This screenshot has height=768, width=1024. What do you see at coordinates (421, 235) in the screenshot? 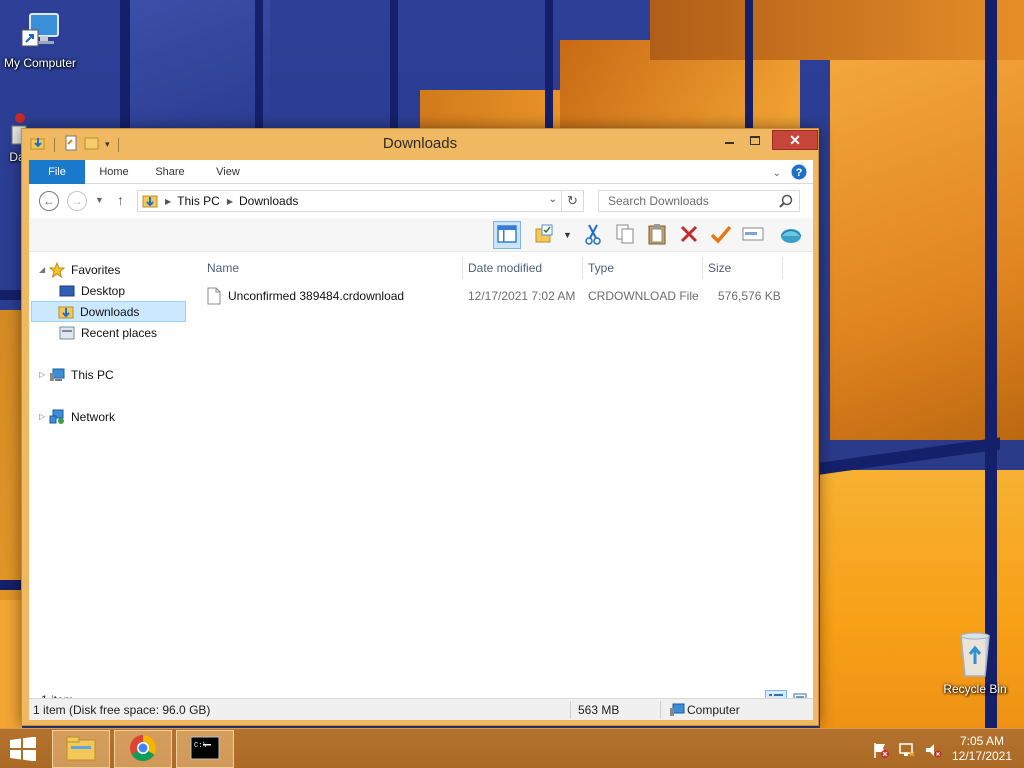
I see `command-toolbar: ▼` at bounding box center [421, 235].